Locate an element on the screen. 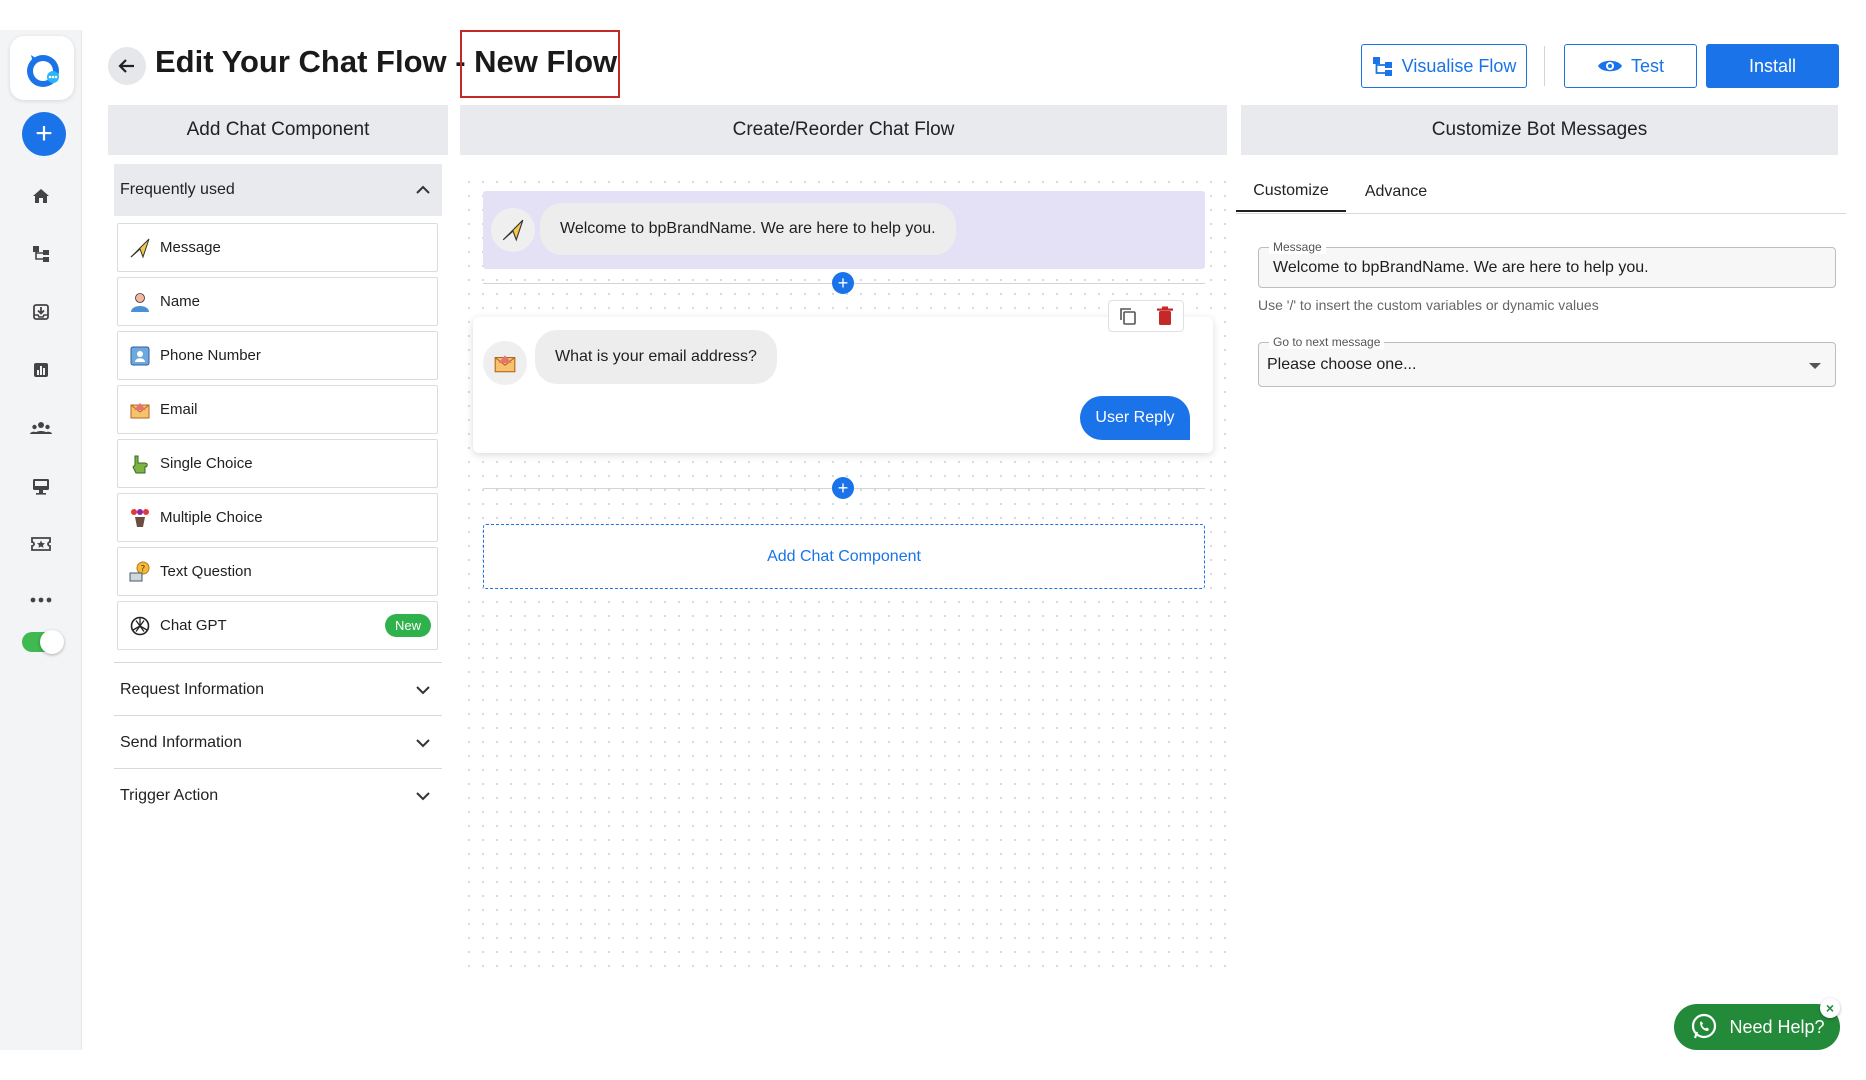 This screenshot has width=1866, height=1080. person-icon is located at coordinates (140, 302).